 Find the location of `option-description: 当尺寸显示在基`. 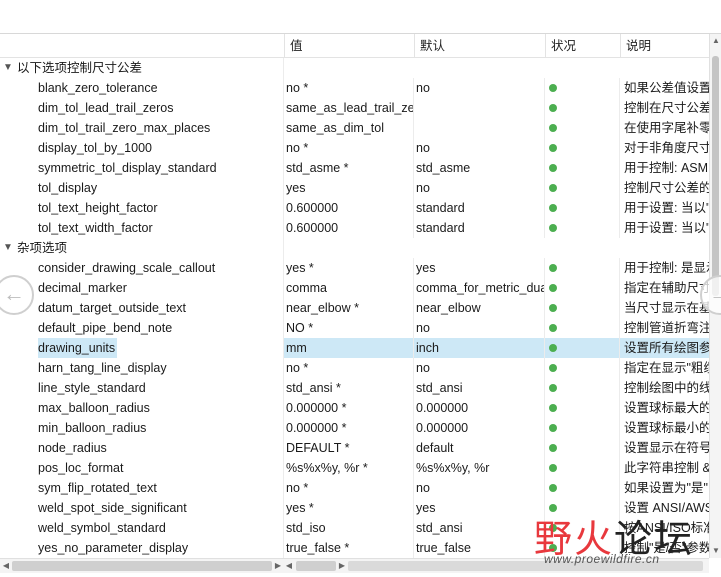

option-description: 当尺寸显示在基 is located at coordinates (666, 308).